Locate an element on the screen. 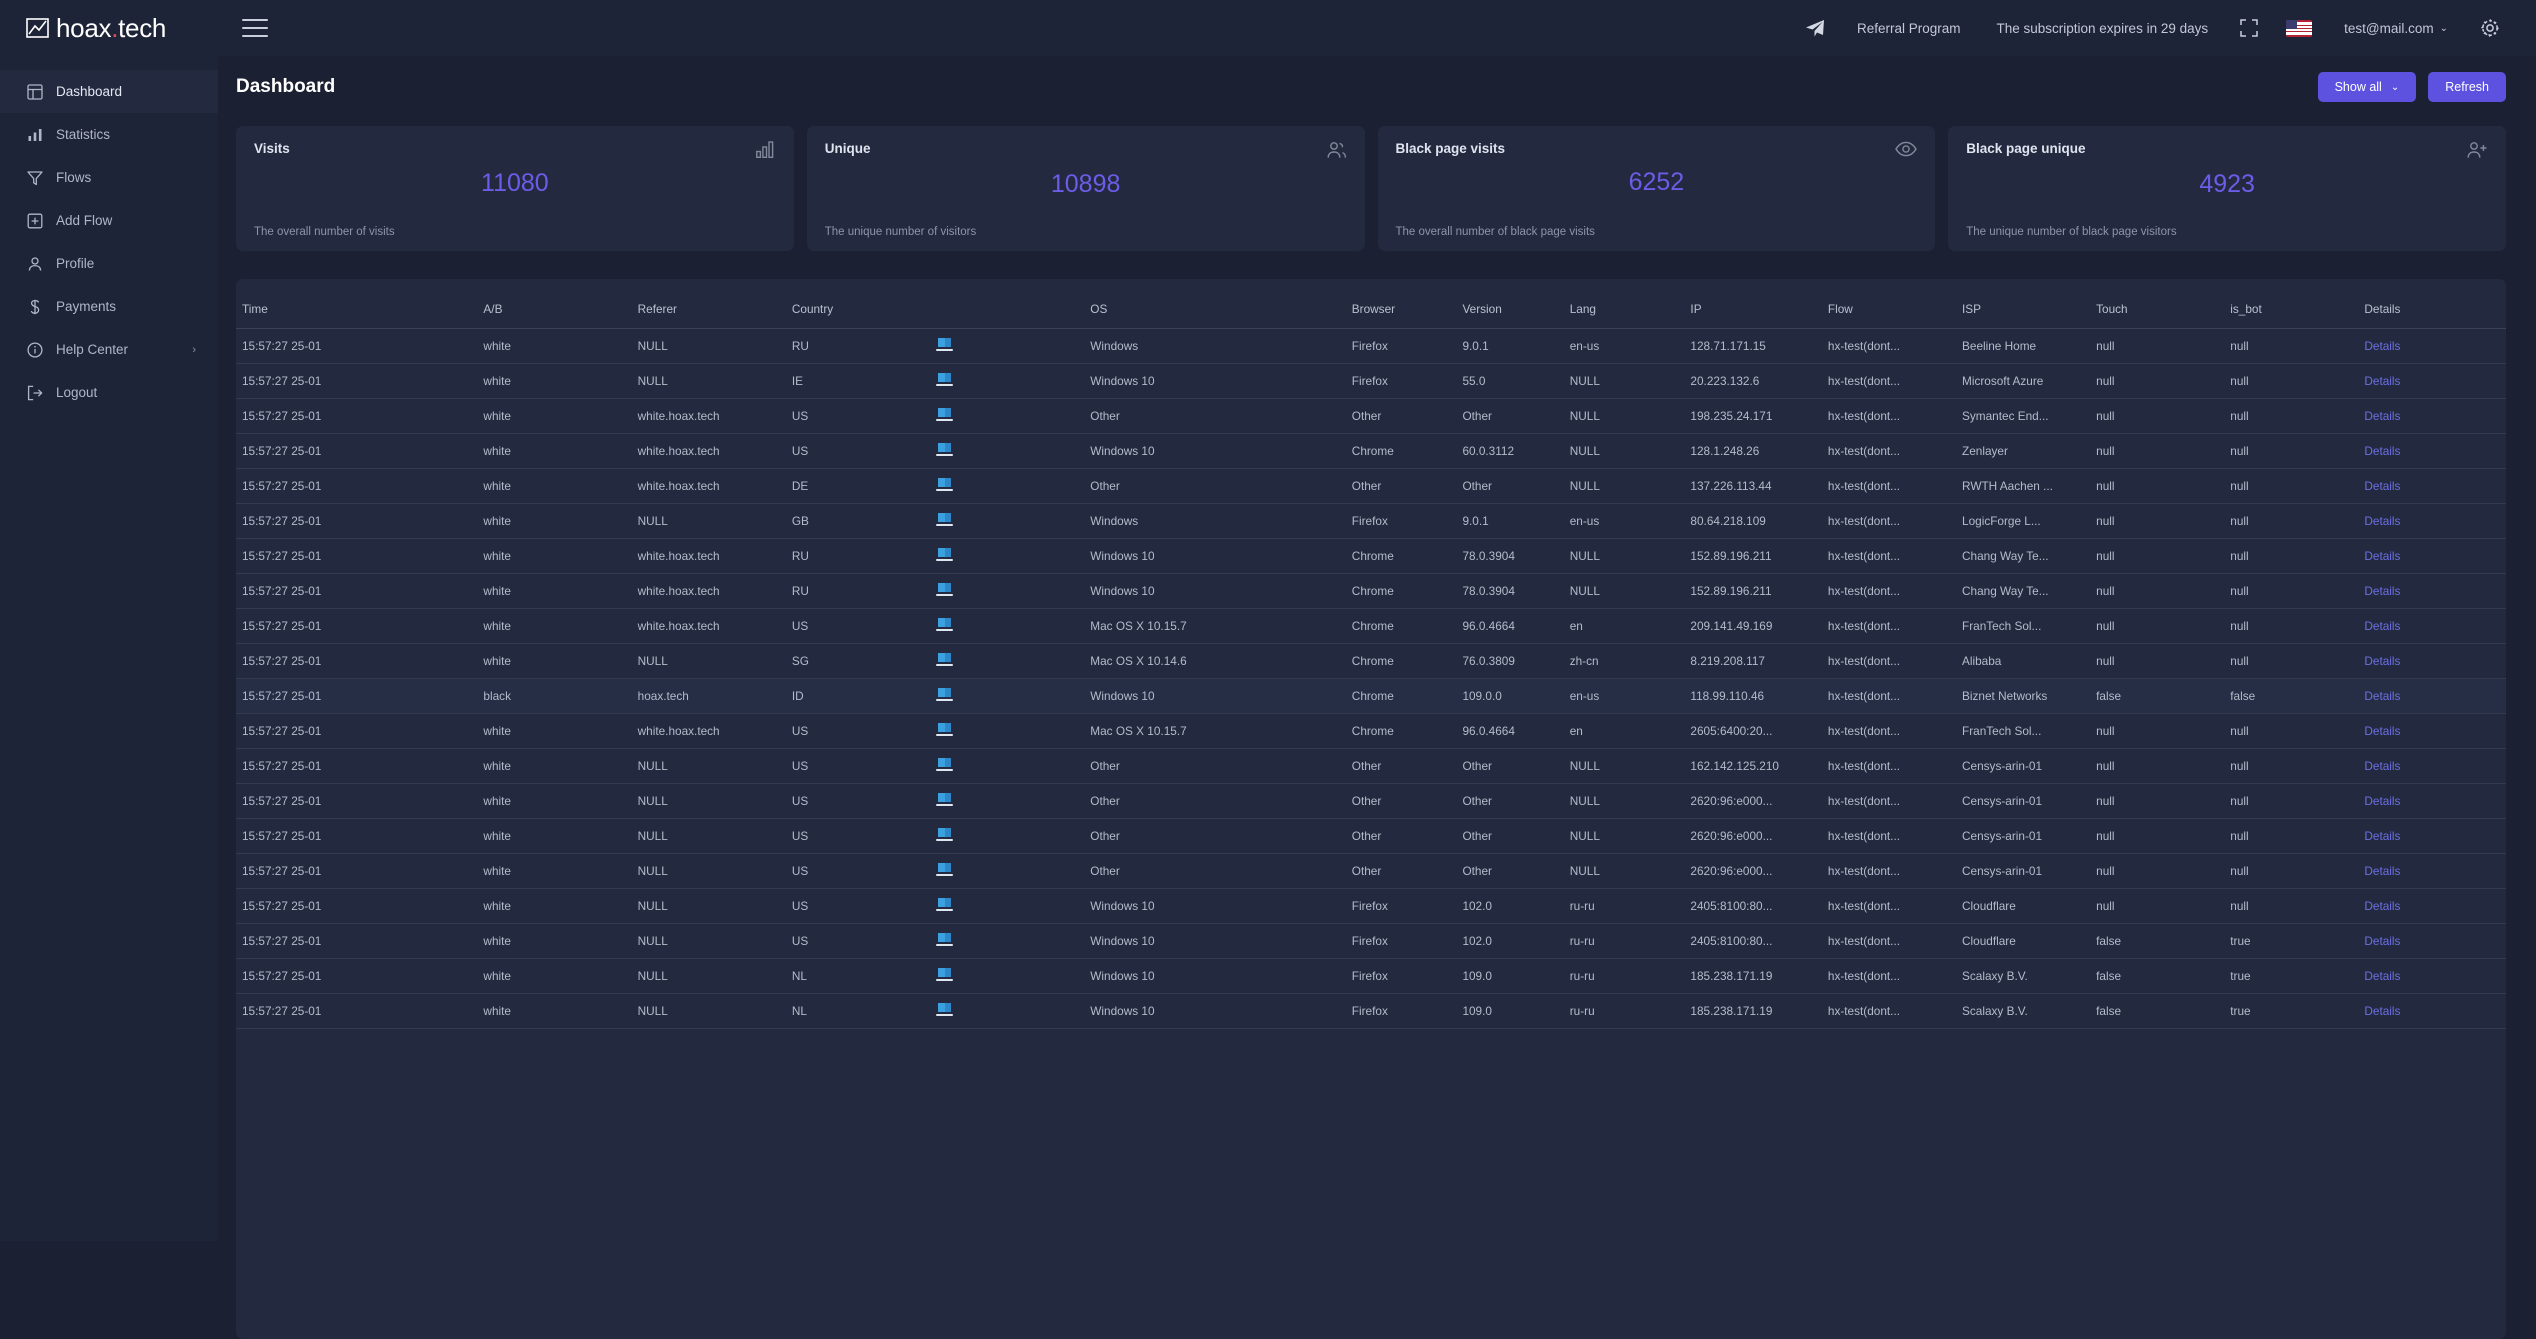 The image size is (2536, 1339). user-menu: test@mail.com ⌄ is located at coordinates (2396, 28).